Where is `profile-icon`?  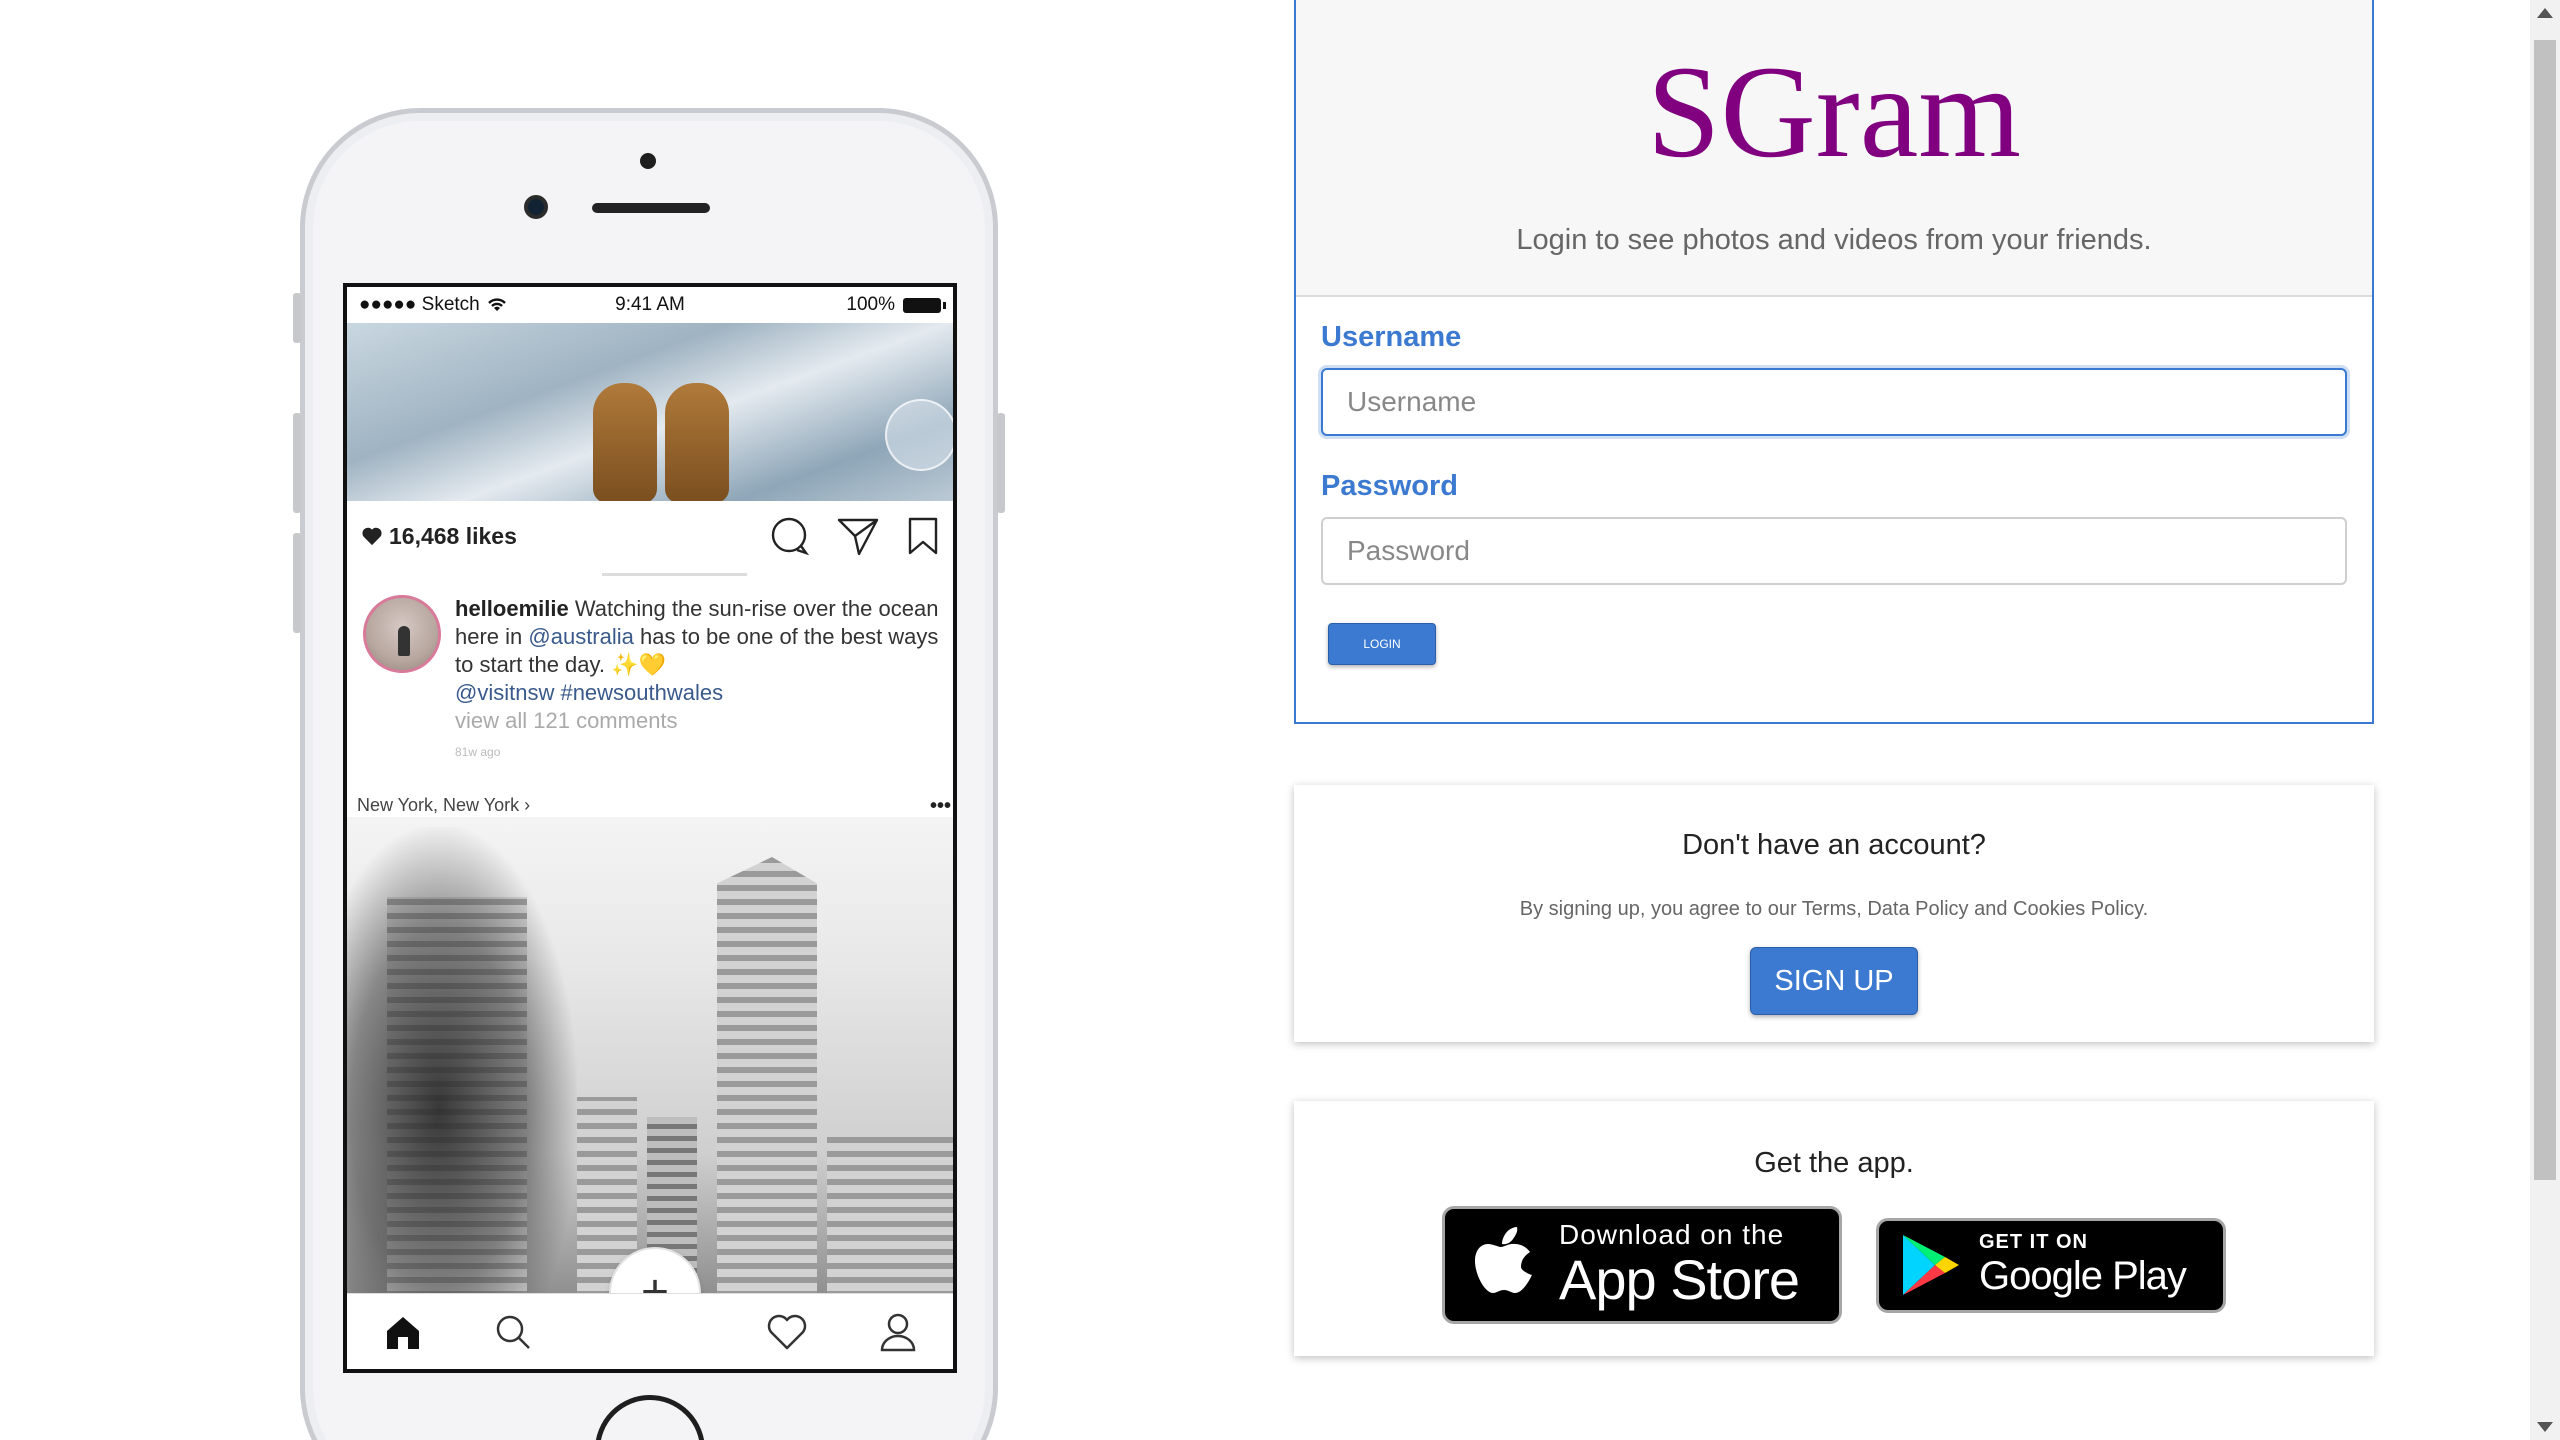
profile-icon is located at coordinates (898, 1332).